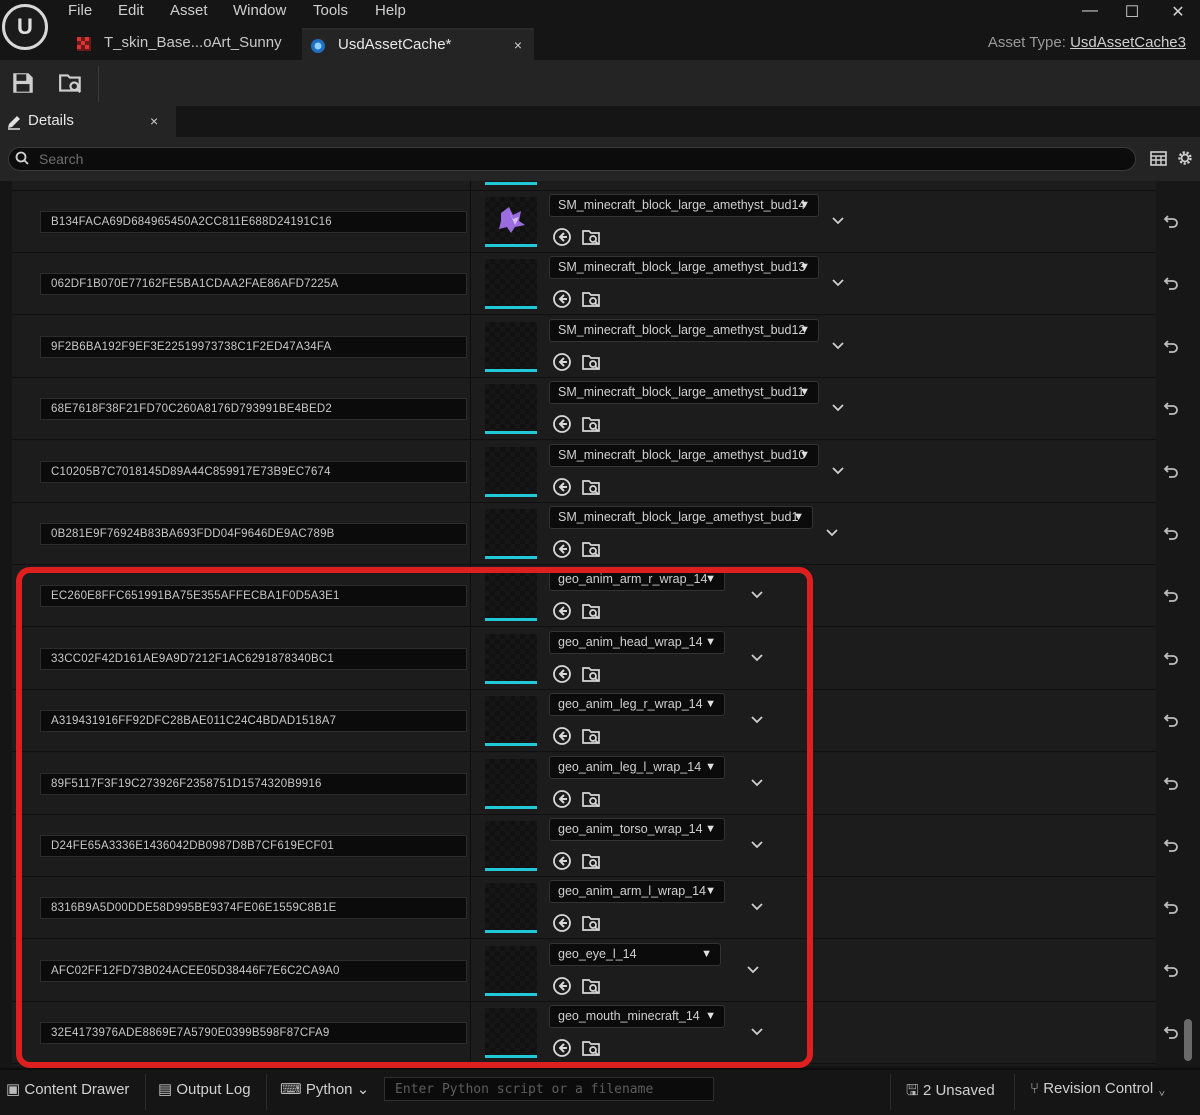 This screenshot has height=1115, width=1200. I want to click on tab-texture: T_skin_Base...oArt_Sunny, so click(183, 44).